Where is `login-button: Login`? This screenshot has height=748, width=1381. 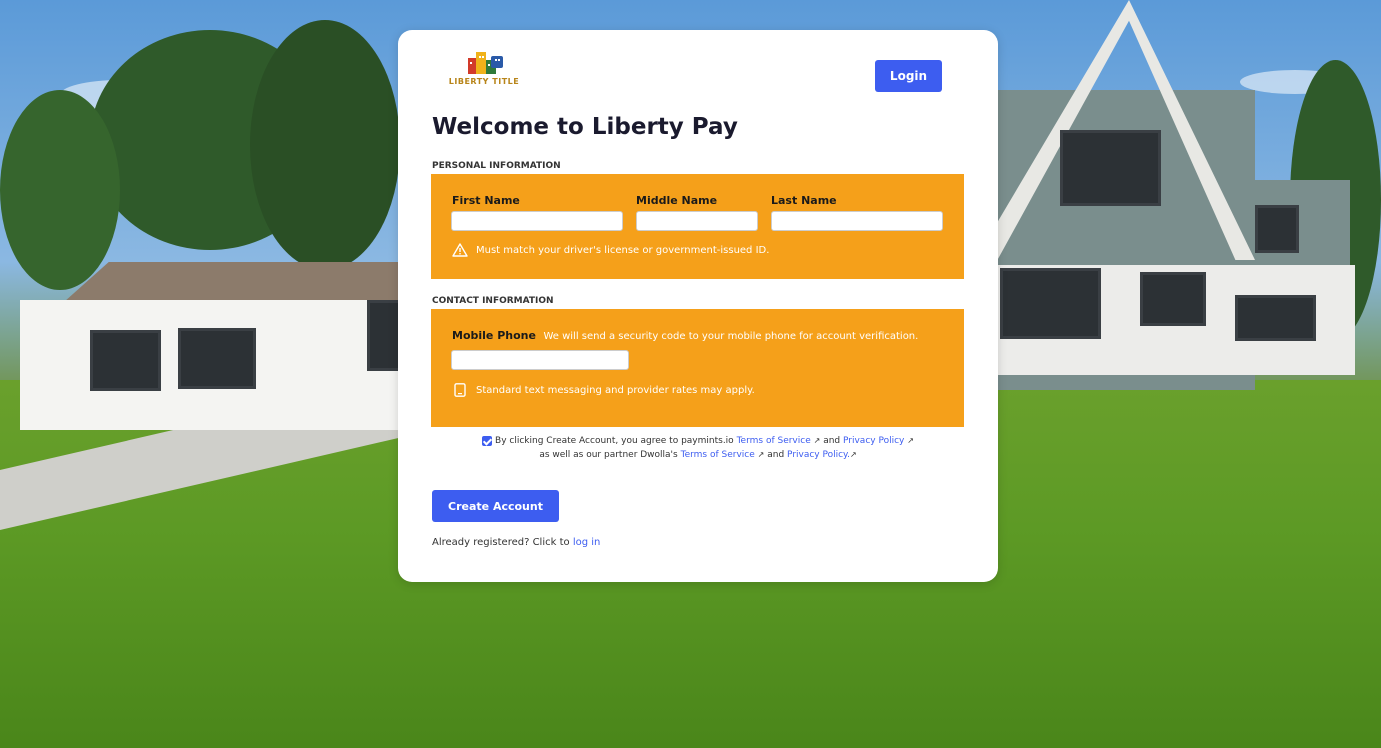
login-button: Login is located at coordinates (908, 76).